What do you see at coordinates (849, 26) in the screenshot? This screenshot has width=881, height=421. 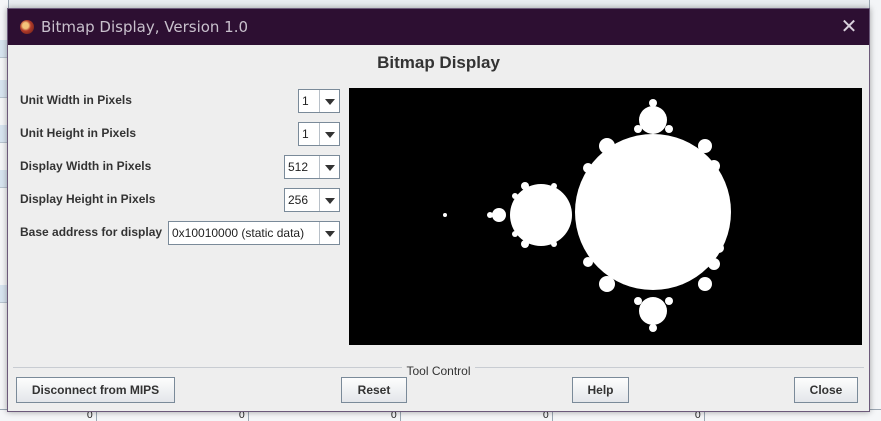 I see `close-window-icon: ✕` at bounding box center [849, 26].